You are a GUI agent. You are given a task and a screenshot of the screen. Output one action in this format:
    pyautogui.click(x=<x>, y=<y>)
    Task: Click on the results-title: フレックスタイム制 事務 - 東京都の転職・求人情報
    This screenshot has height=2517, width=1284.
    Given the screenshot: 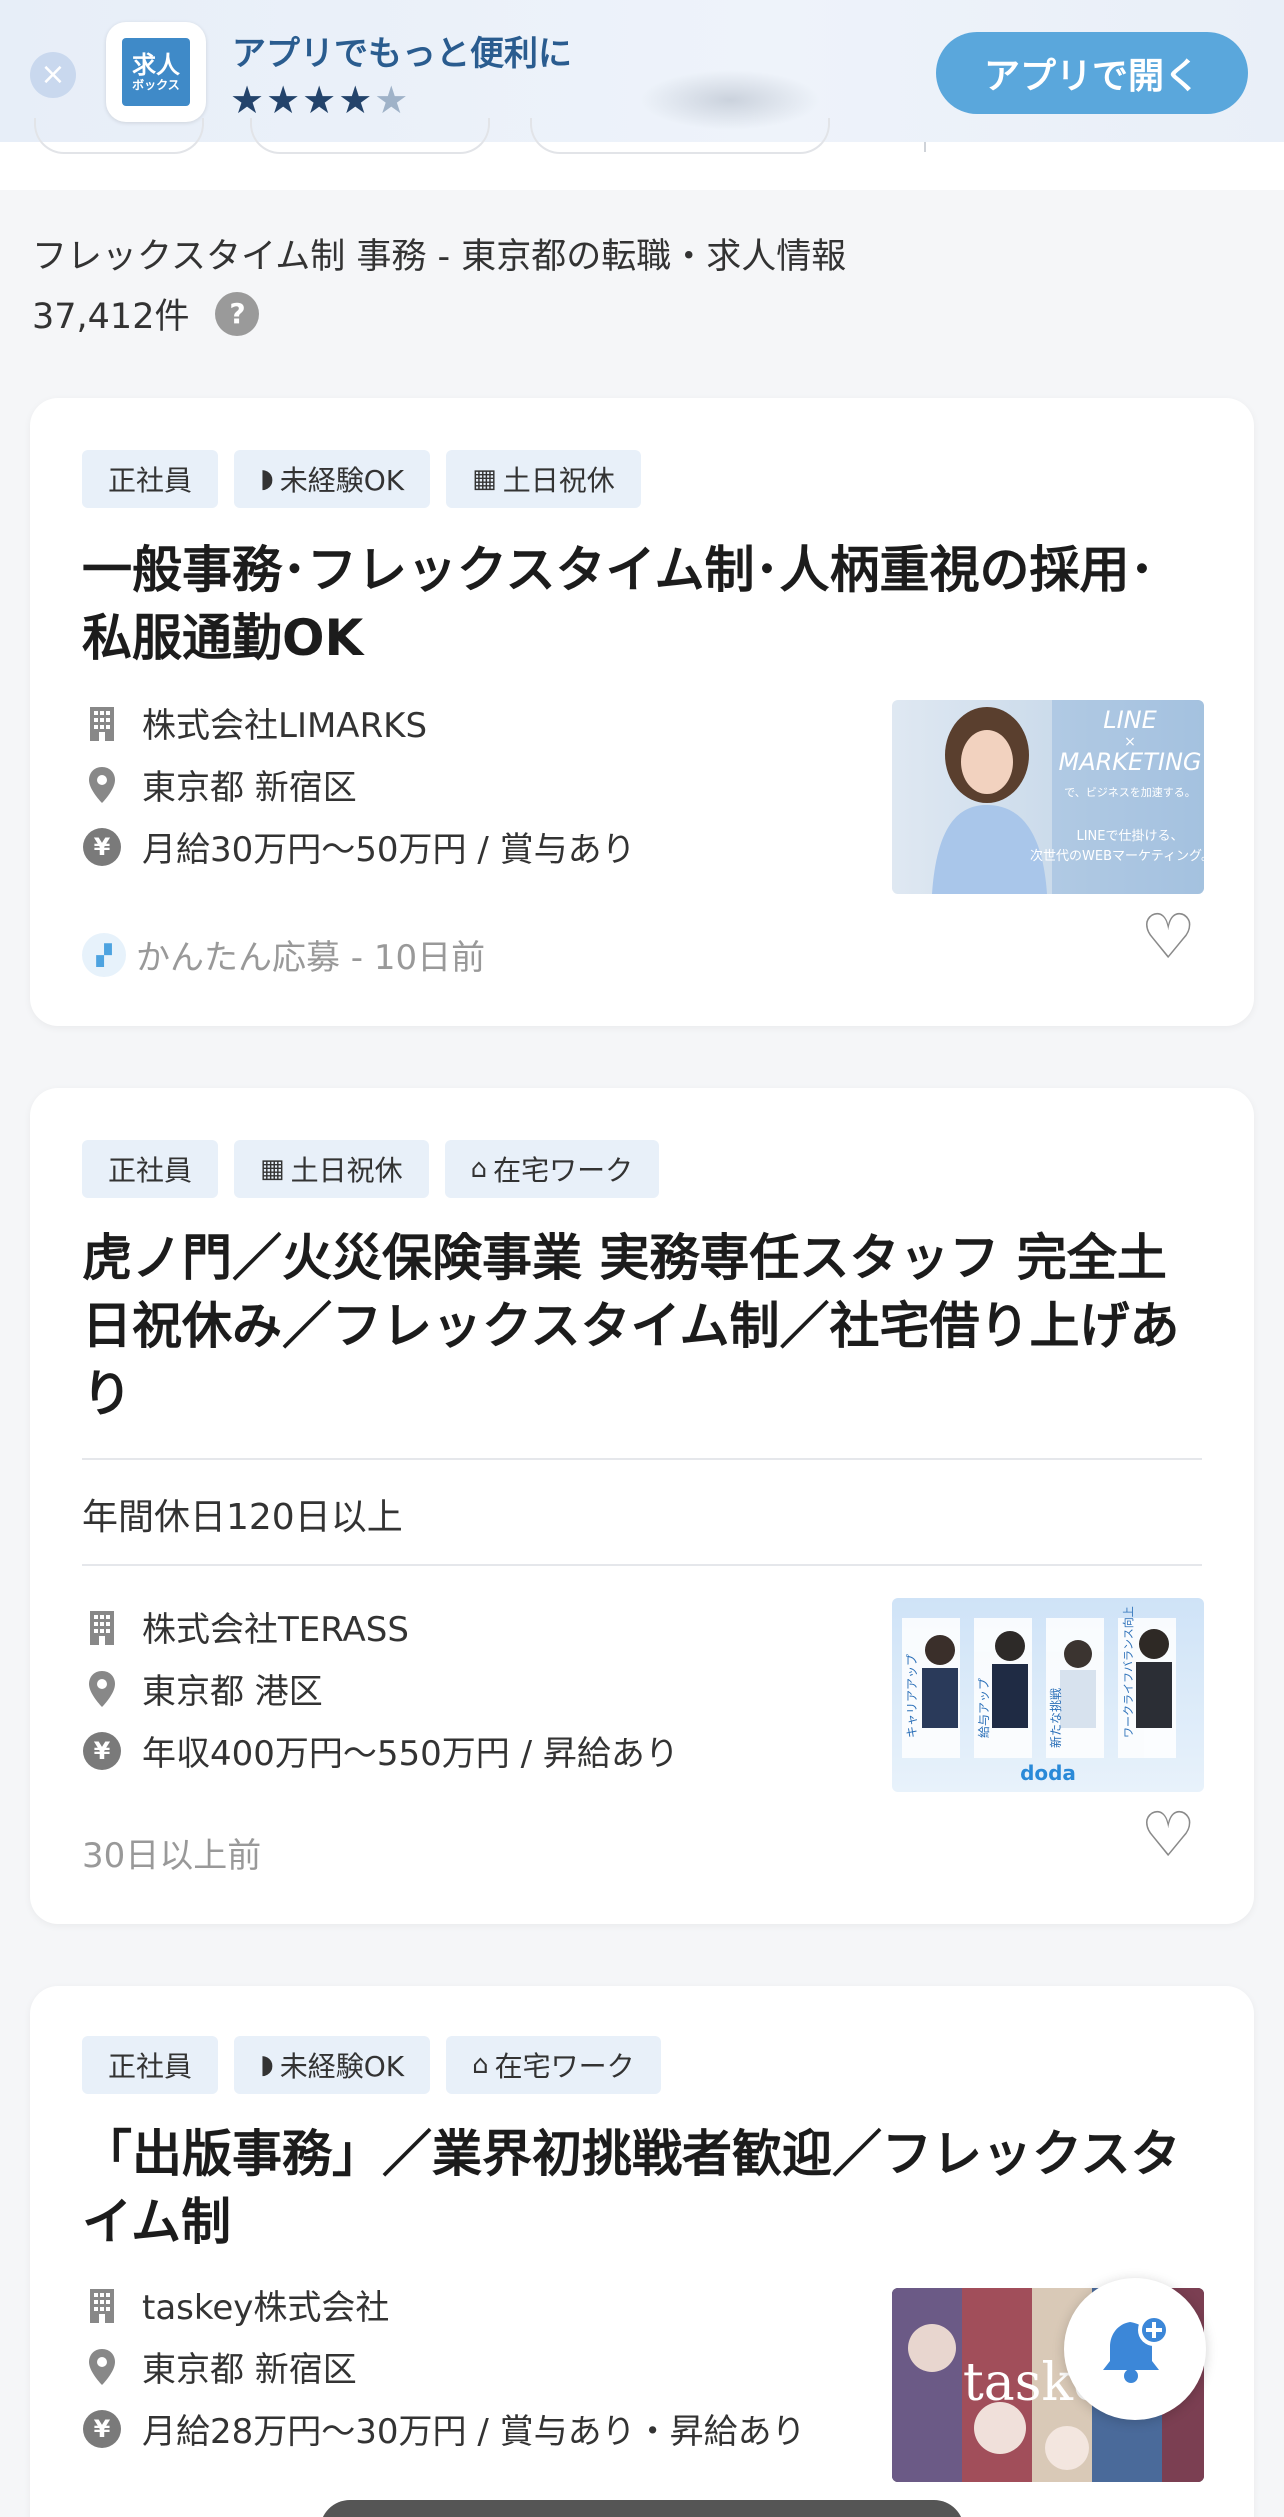 What is the action you would take?
    pyautogui.click(x=439, y=257)
    